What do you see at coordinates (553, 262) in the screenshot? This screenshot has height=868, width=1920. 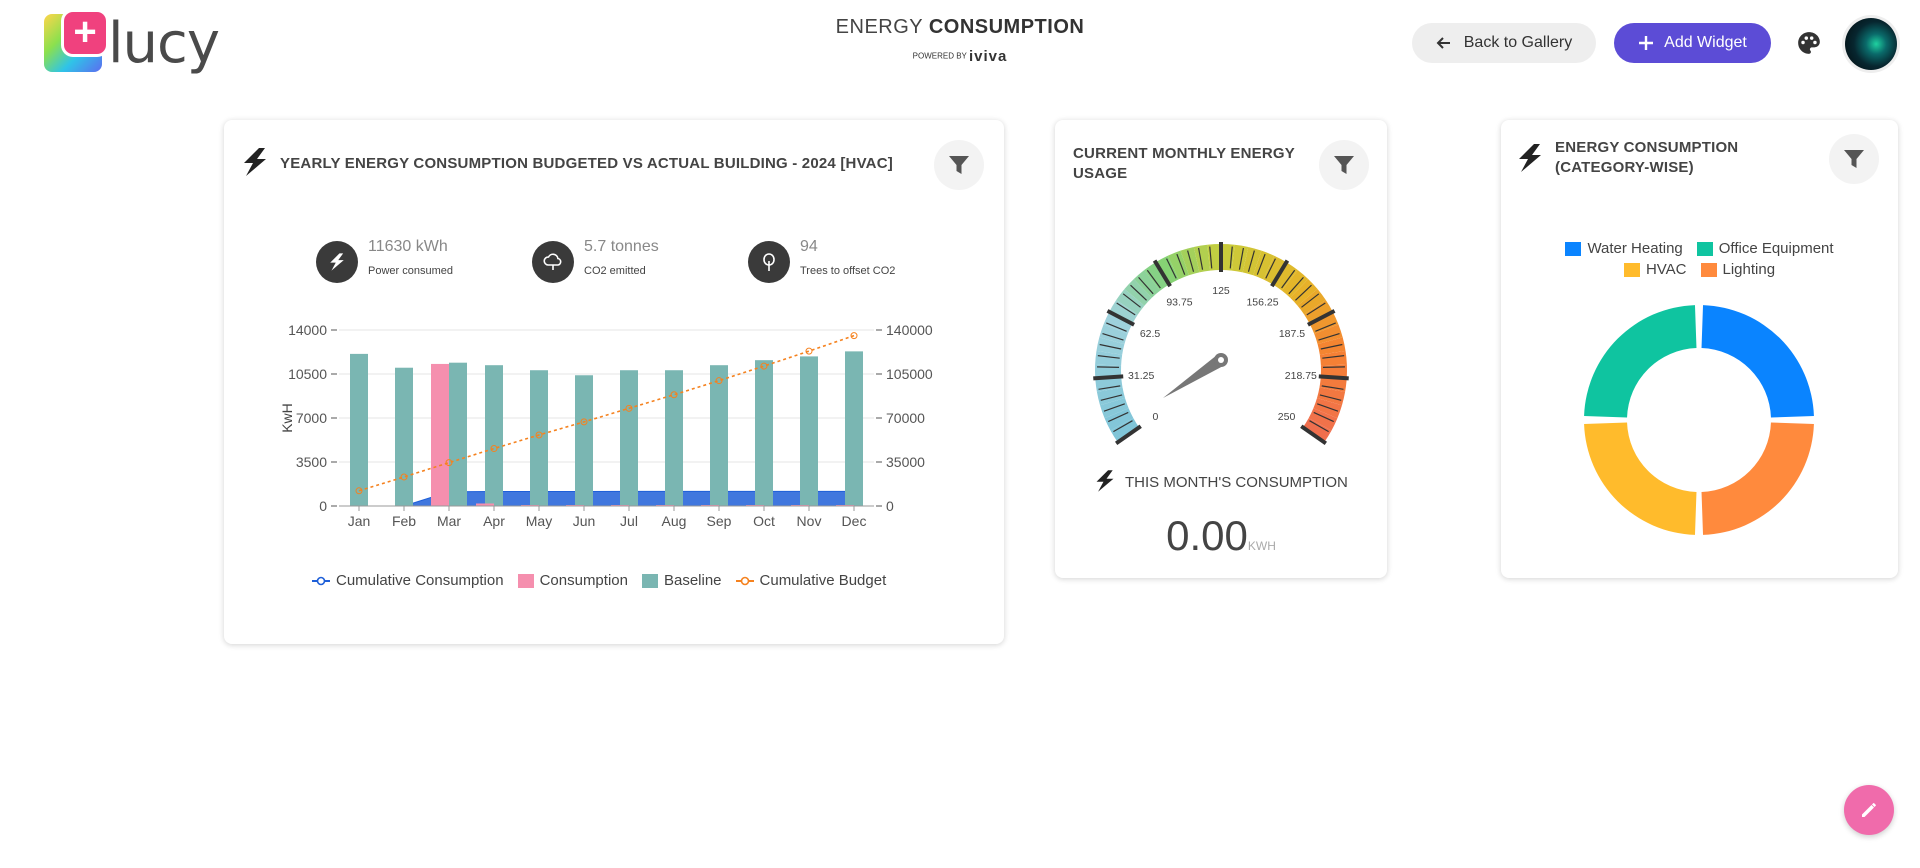 I see `cloud-icon` at bounding box center [553, 262].